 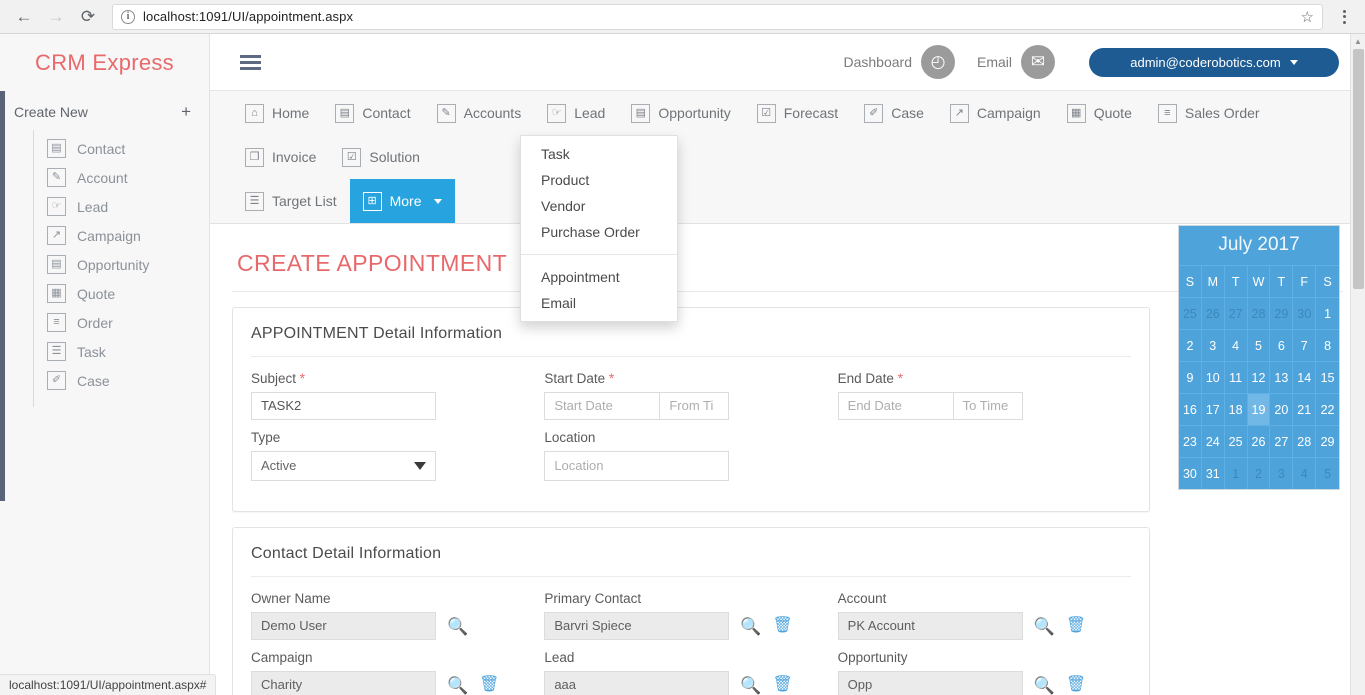 I want to click on scroll-up-icon: ▲, so click(x=1358, y=41).